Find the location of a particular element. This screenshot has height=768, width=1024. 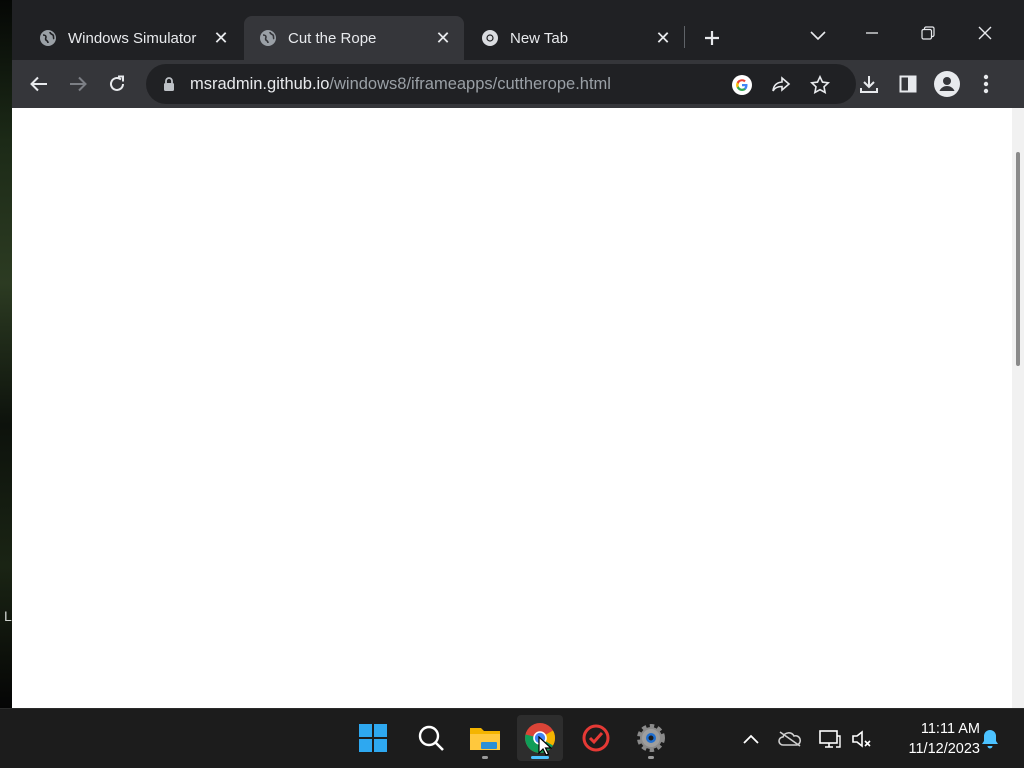

downloads-button is located at coordinates (869, 84).